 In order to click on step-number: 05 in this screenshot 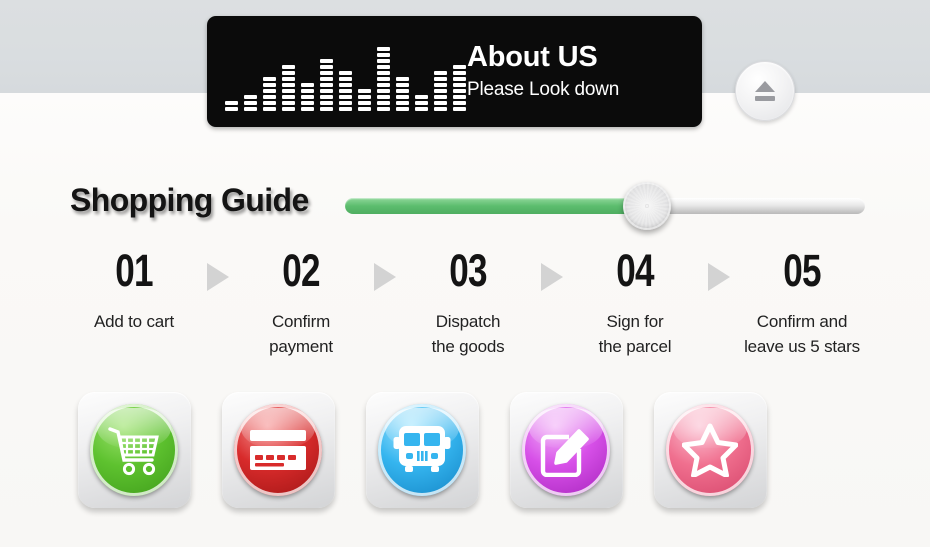, I will do `click(802, 270)`.